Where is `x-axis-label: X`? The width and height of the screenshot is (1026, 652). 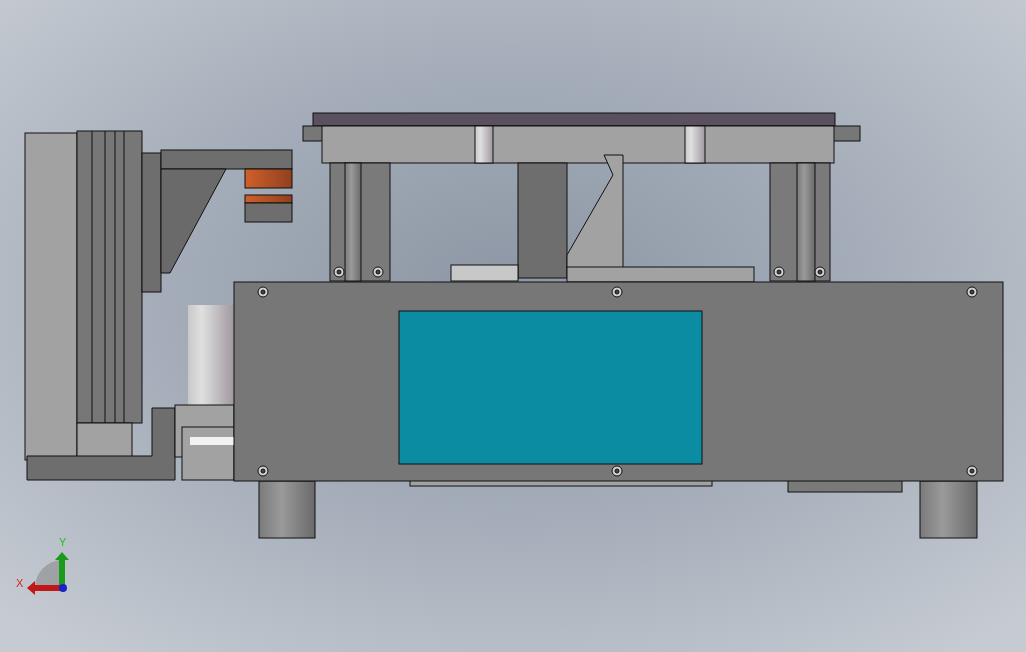 x-axis-label: X is located at coordinates (20, 583).